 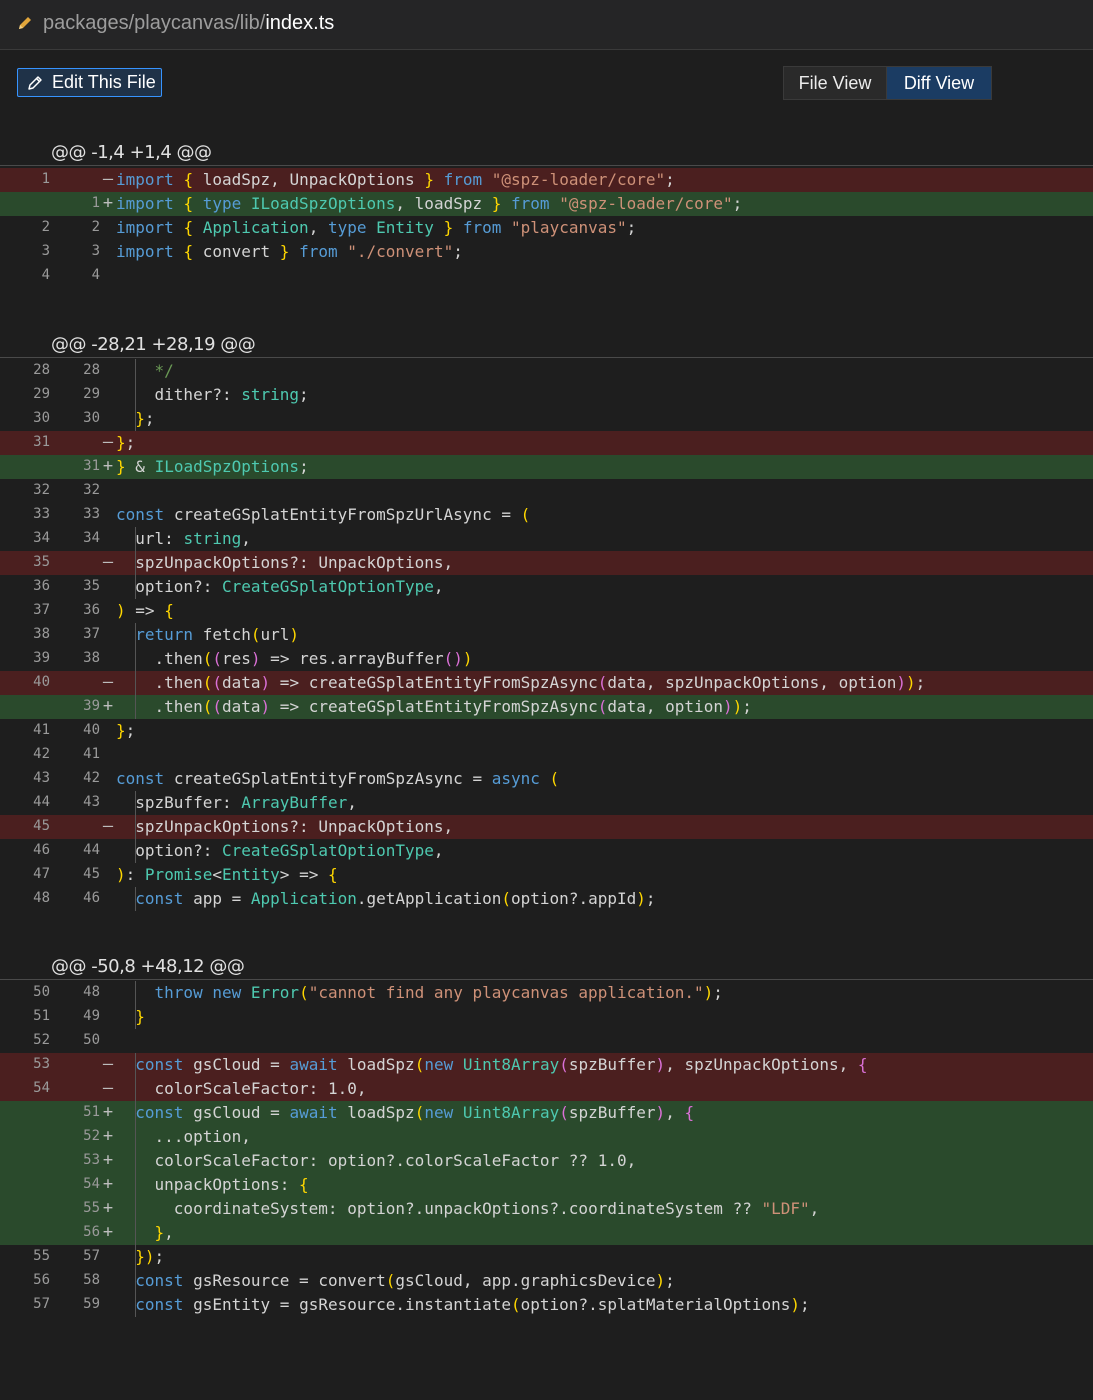 What do you see at coordinates (939, 83) in the screenshot?
I see `diff-view-button: Diff View` at bounding box center [939, 83].